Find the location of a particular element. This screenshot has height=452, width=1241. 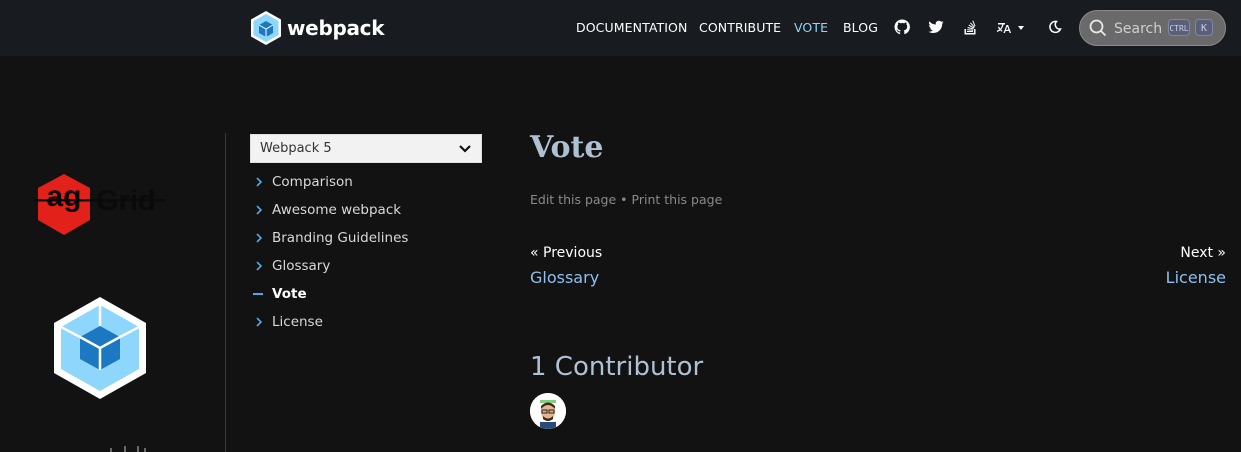

version-select-value: Webpack 5 is located at coordinates (296, 148).